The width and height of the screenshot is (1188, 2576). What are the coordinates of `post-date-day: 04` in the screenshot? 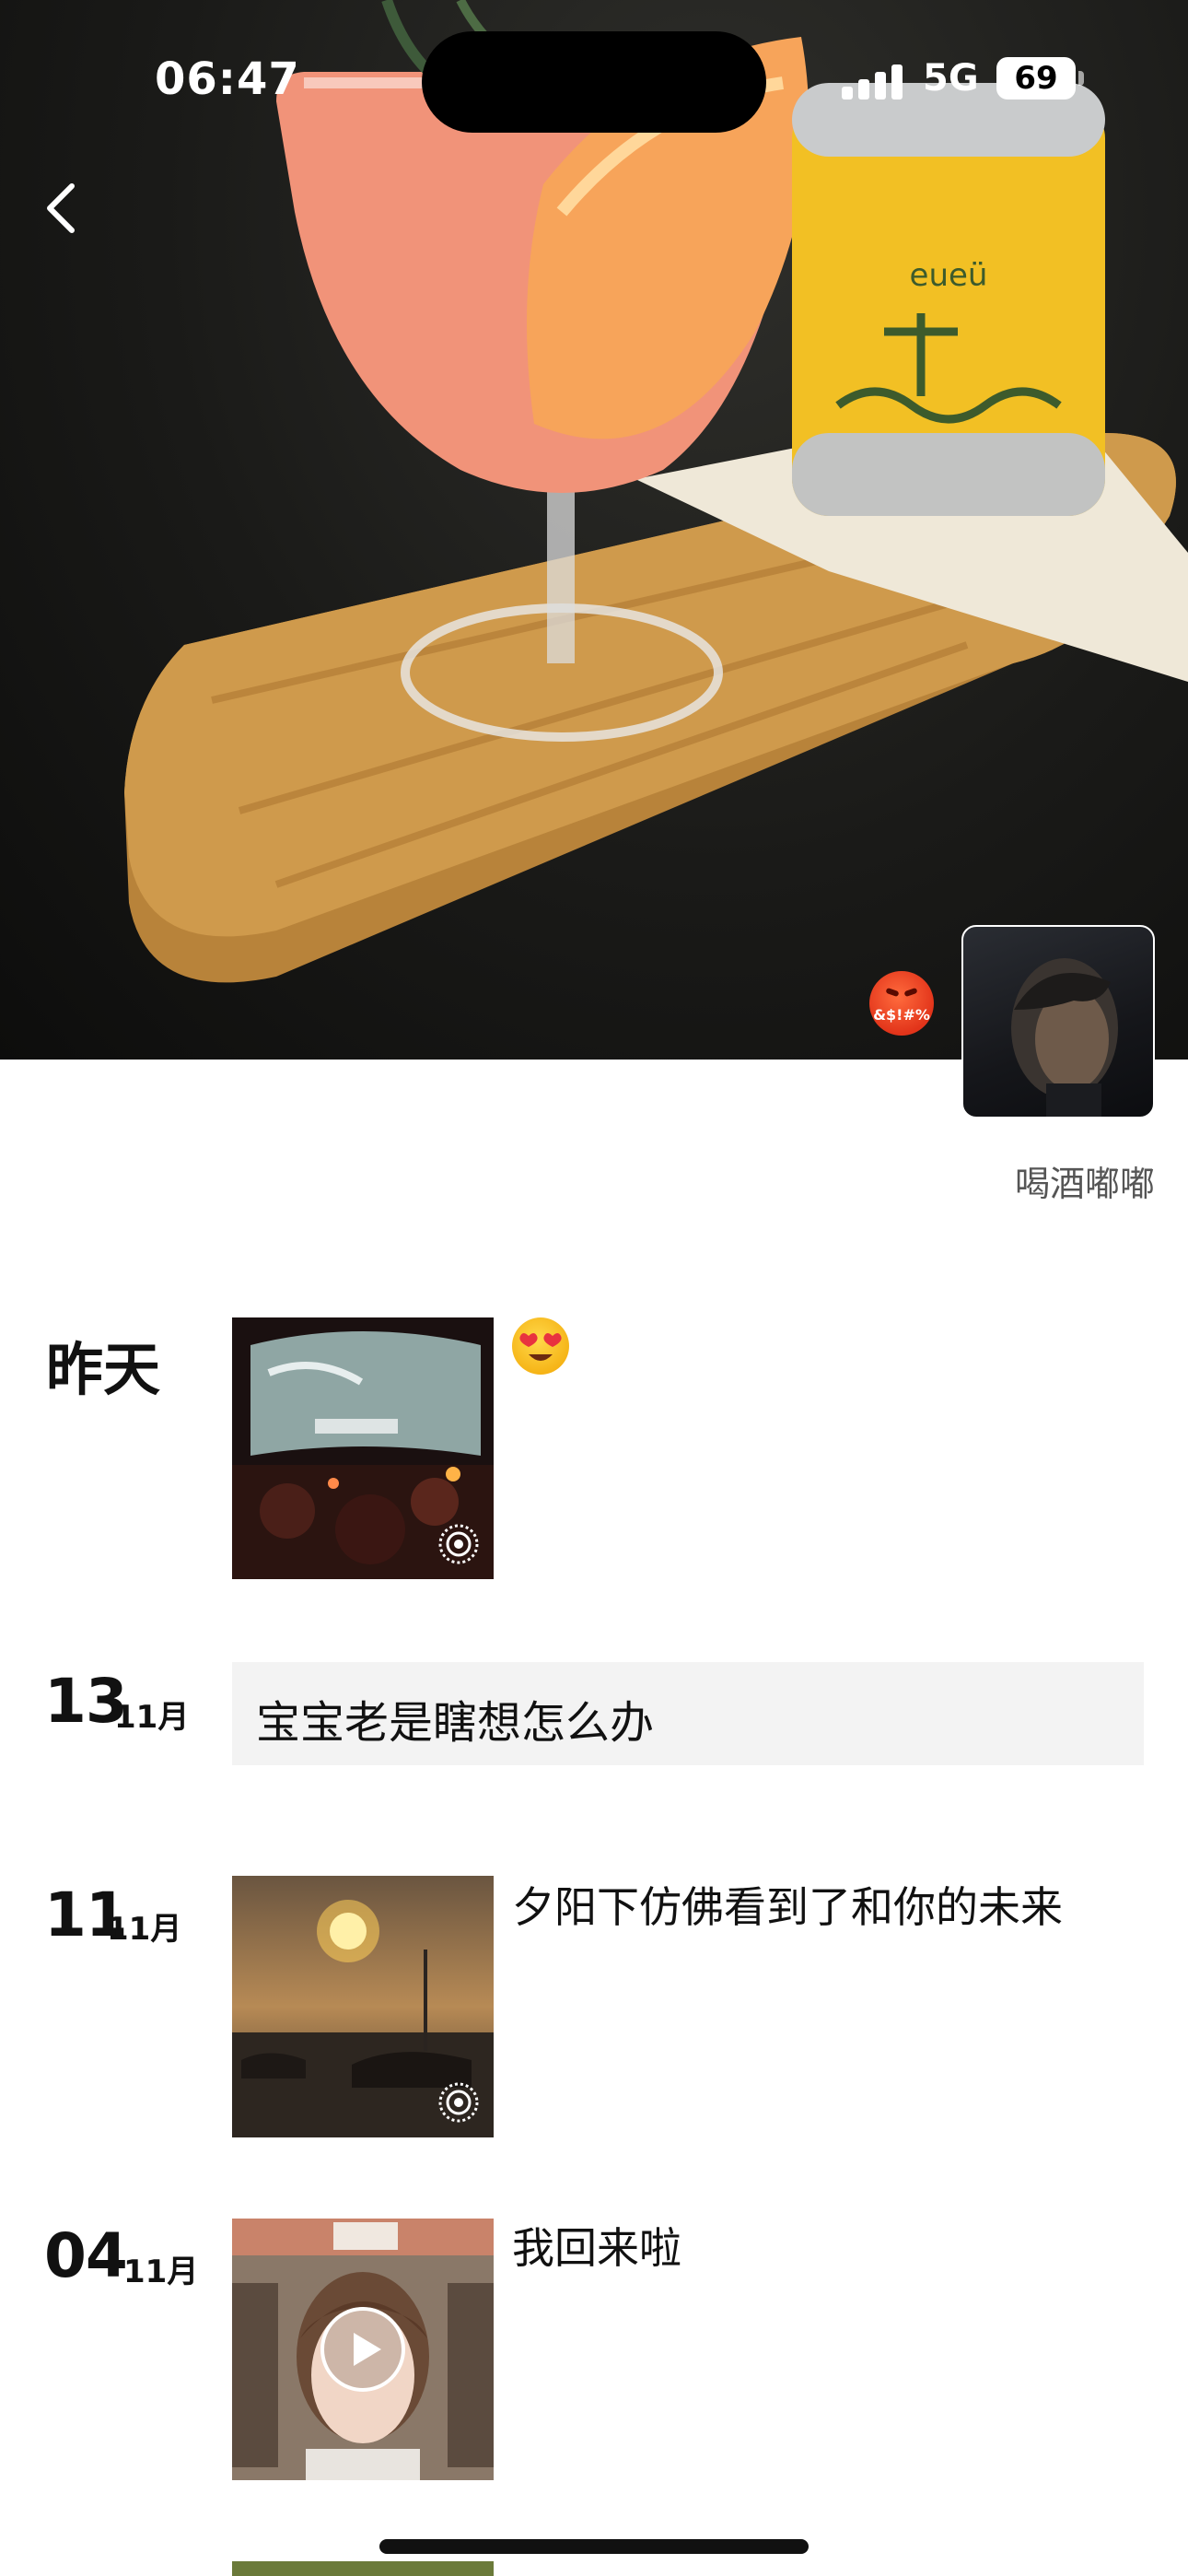 It's located at (86, 2255).